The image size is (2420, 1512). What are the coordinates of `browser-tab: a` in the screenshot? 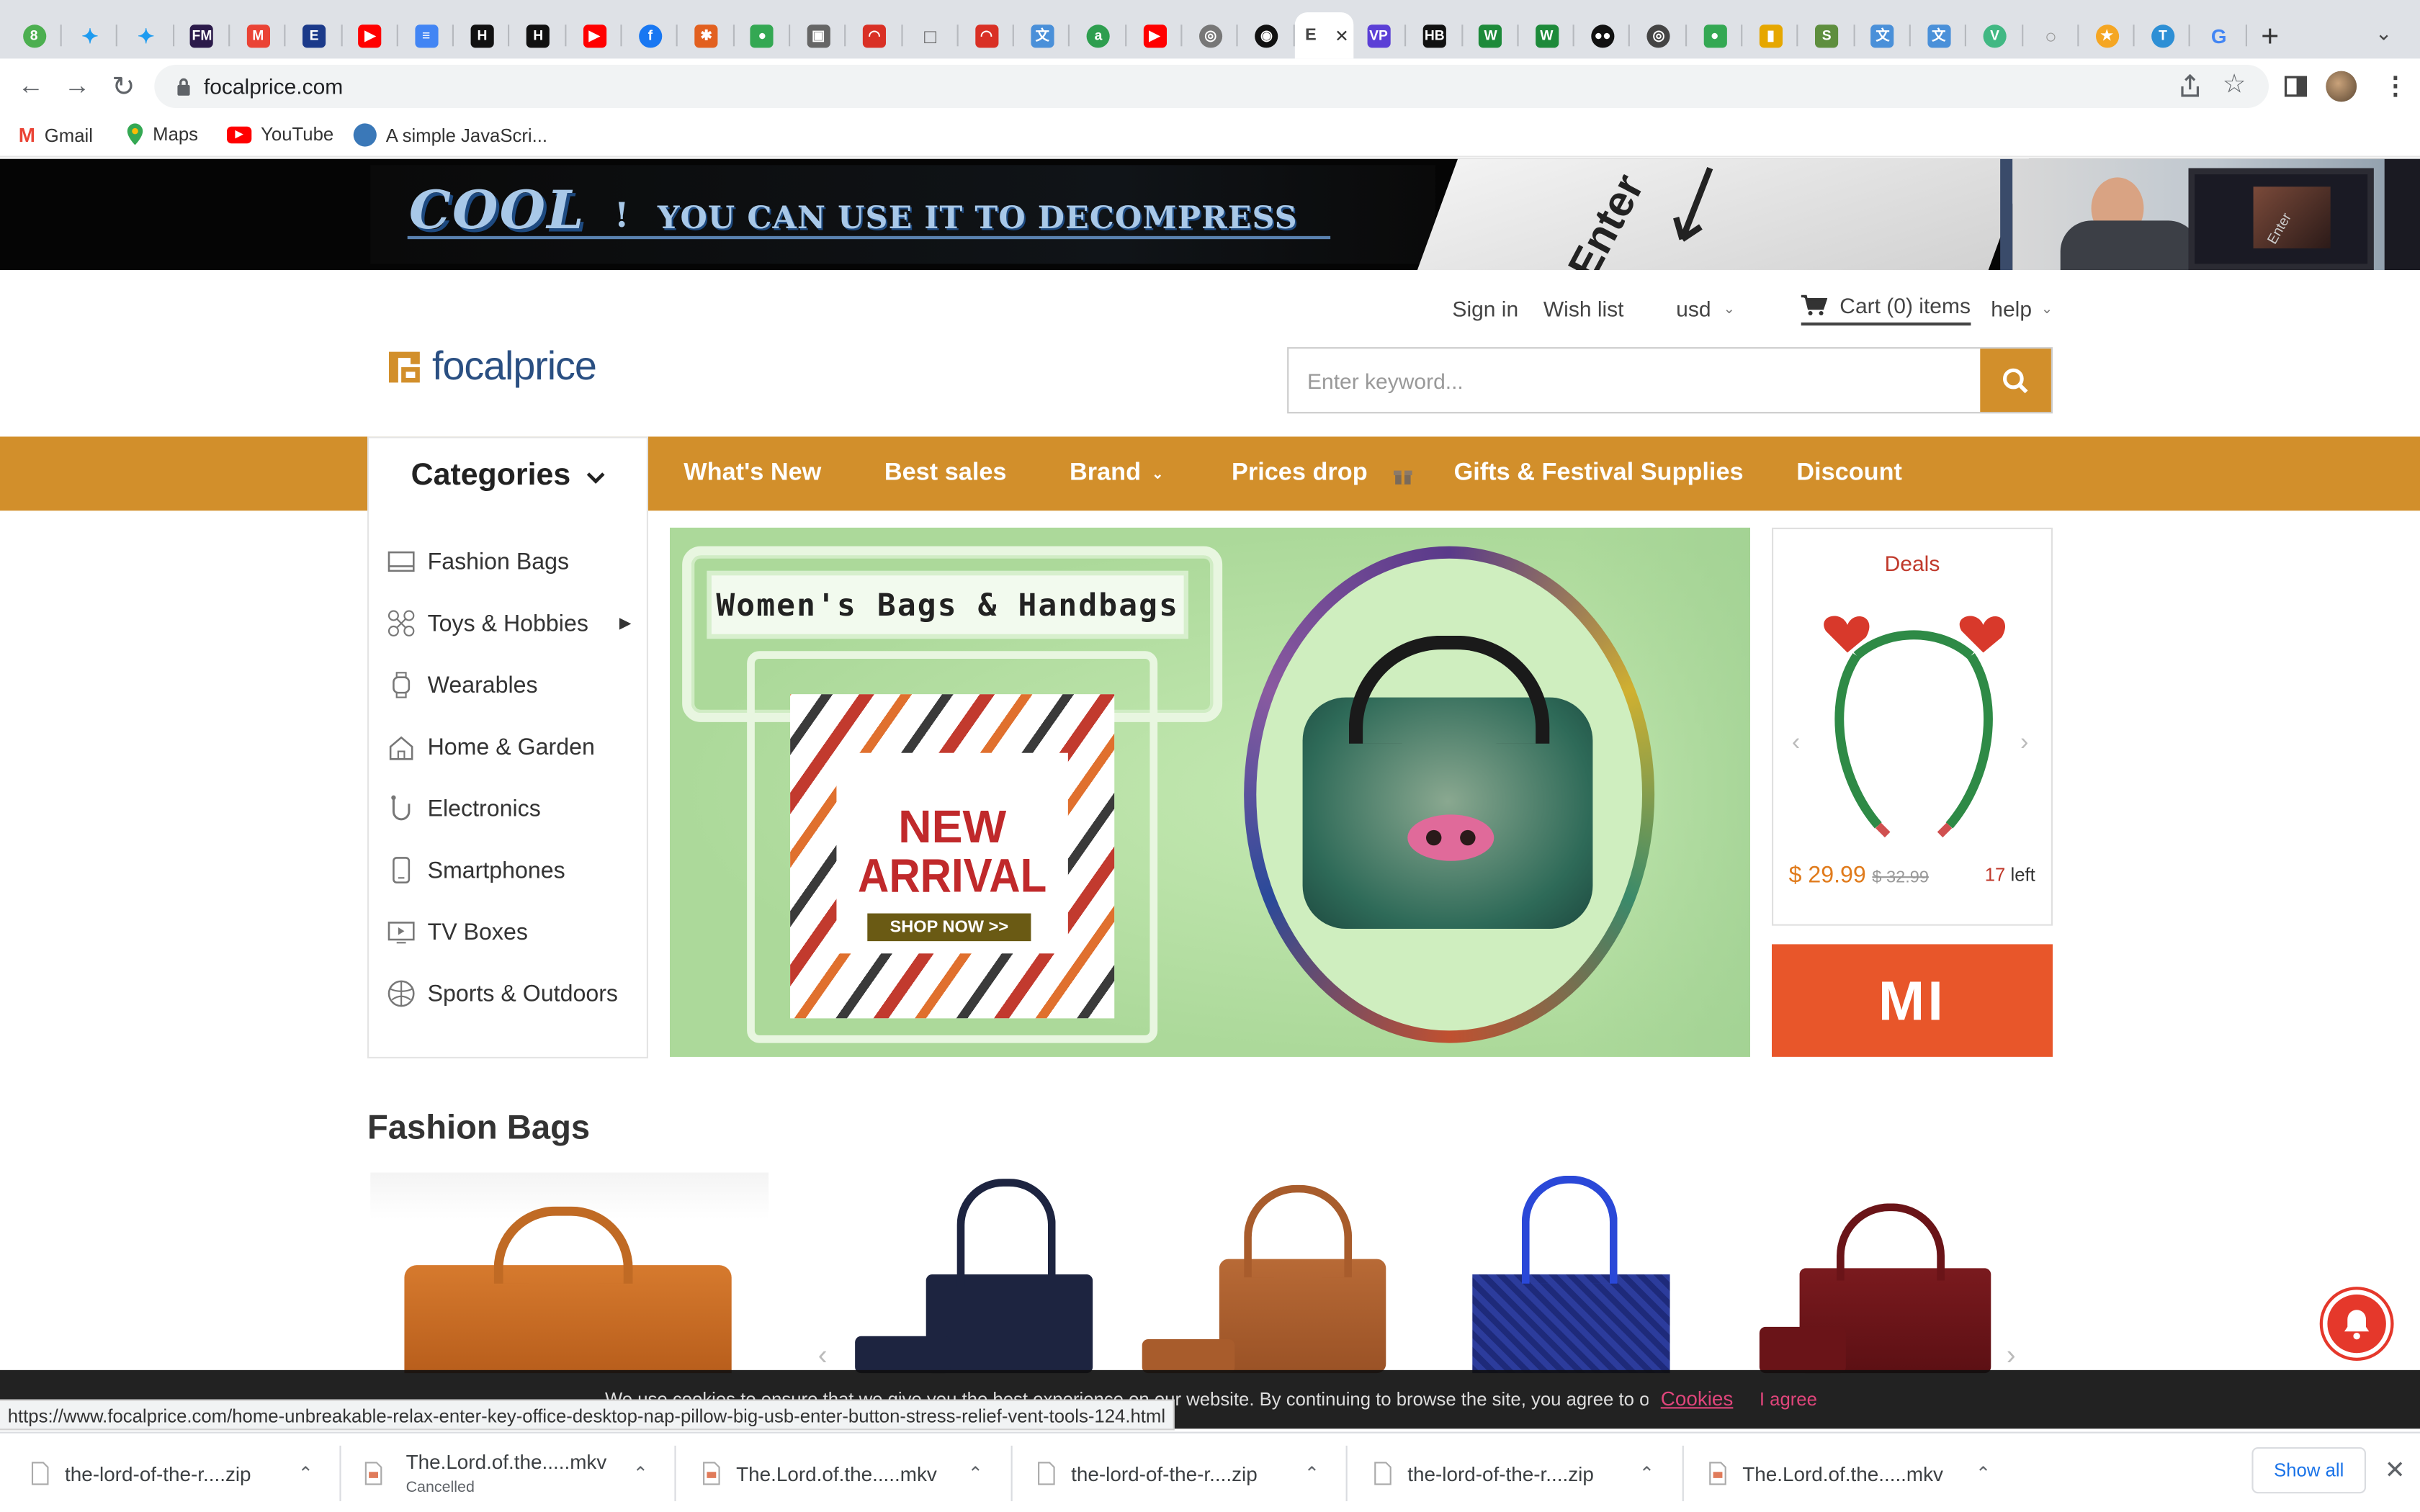 It's located at (1098, 35).